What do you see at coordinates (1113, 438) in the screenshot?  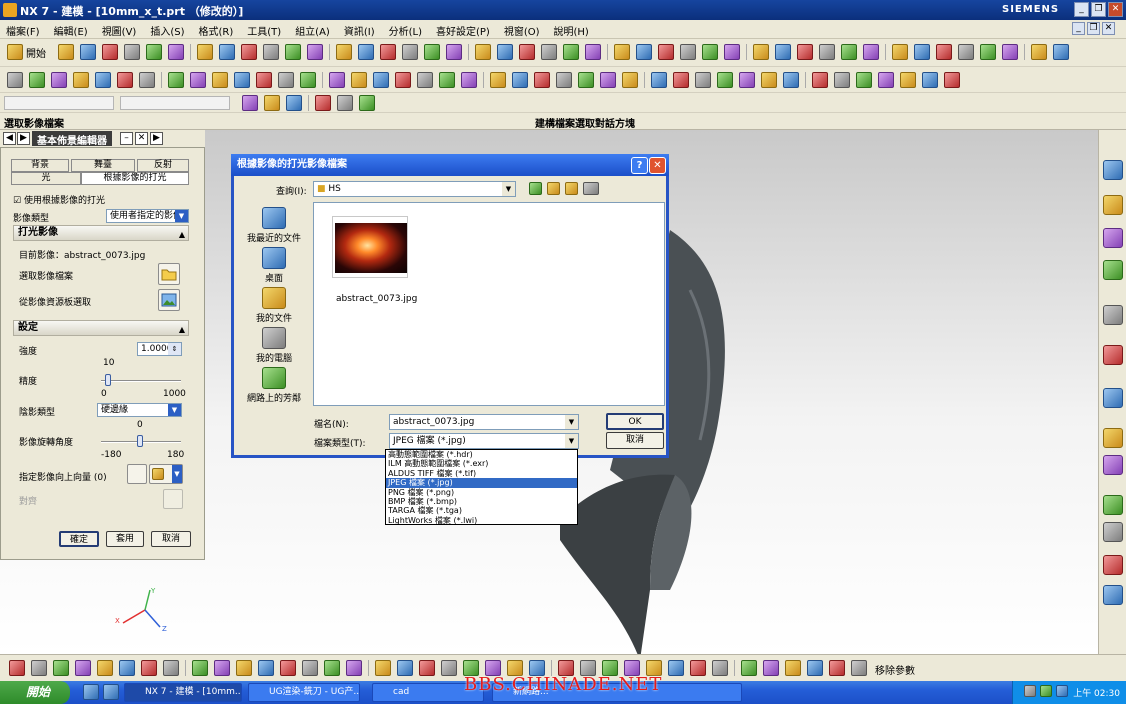 I see `process-studio-icon` at bounding box center [1113, 438].